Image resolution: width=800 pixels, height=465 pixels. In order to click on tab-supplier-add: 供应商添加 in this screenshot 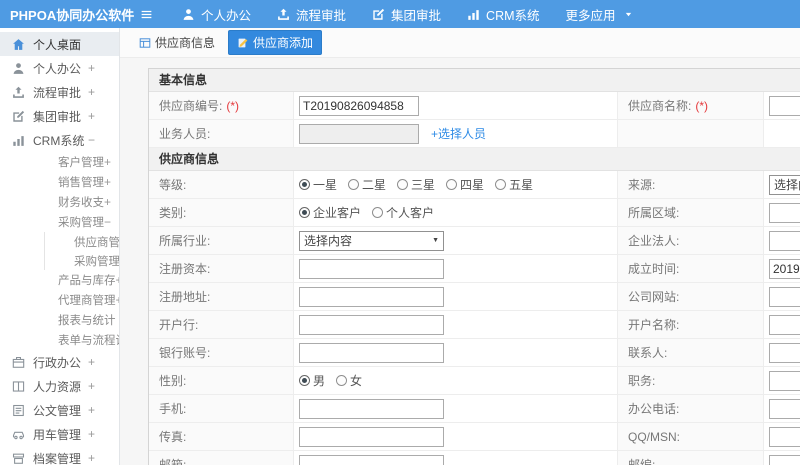, I will do `click(275, 42)`.